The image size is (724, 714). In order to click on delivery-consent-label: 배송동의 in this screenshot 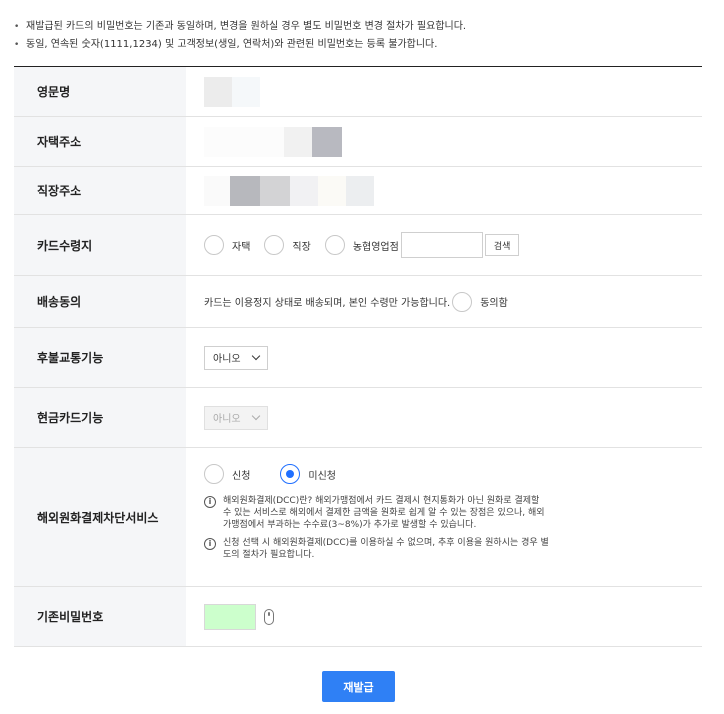, I will do `click(100, 301)`.